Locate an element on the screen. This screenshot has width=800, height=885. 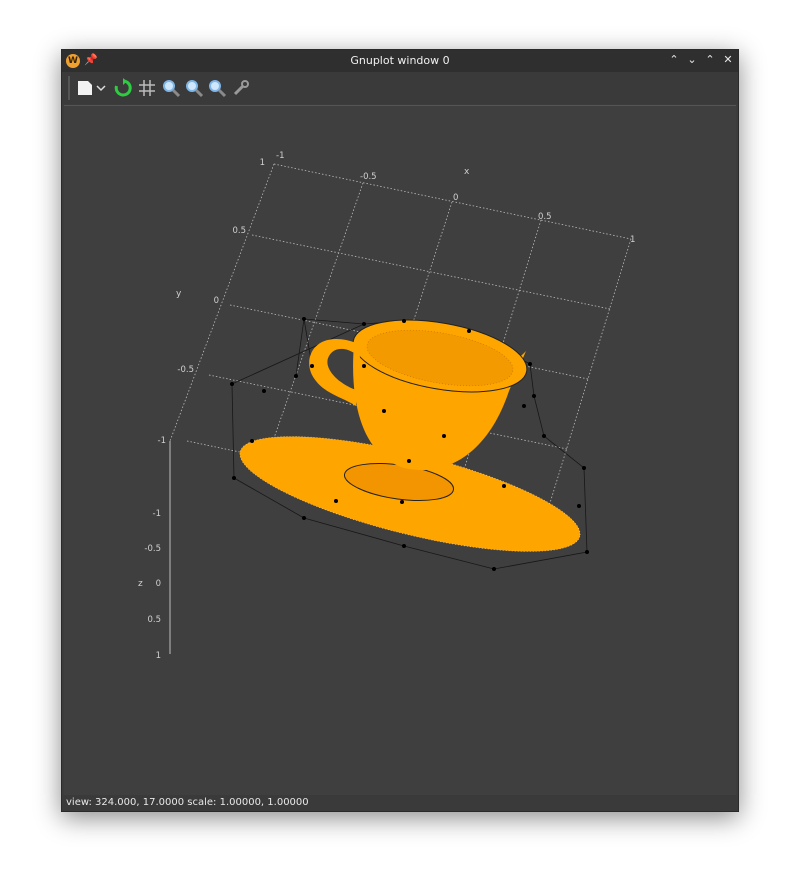
z-tick-label: 1 is located at coordinates (158, 656).